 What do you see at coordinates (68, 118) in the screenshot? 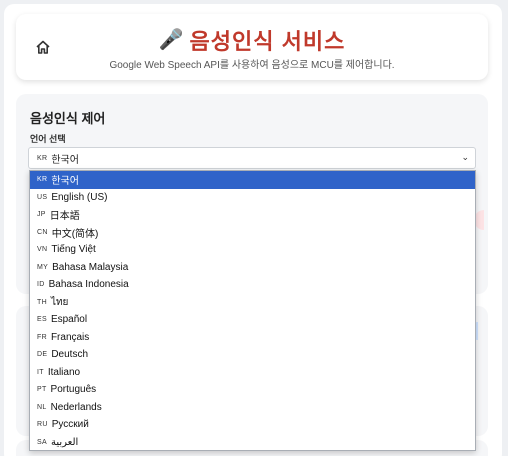
I see `section-title: 음성인식 제어` at bounding box center [68, 118].